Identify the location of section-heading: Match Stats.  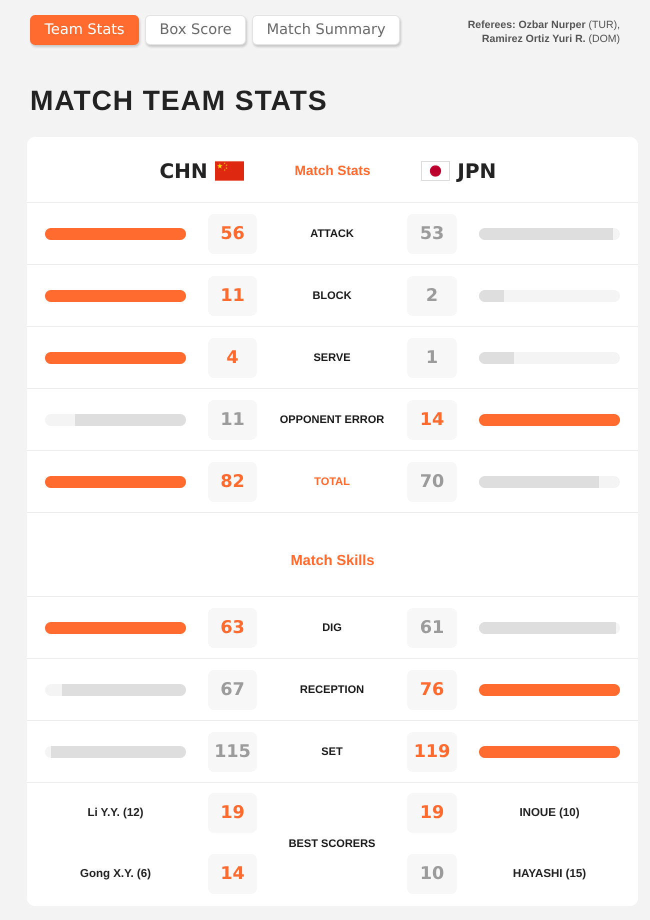
(332, 170).